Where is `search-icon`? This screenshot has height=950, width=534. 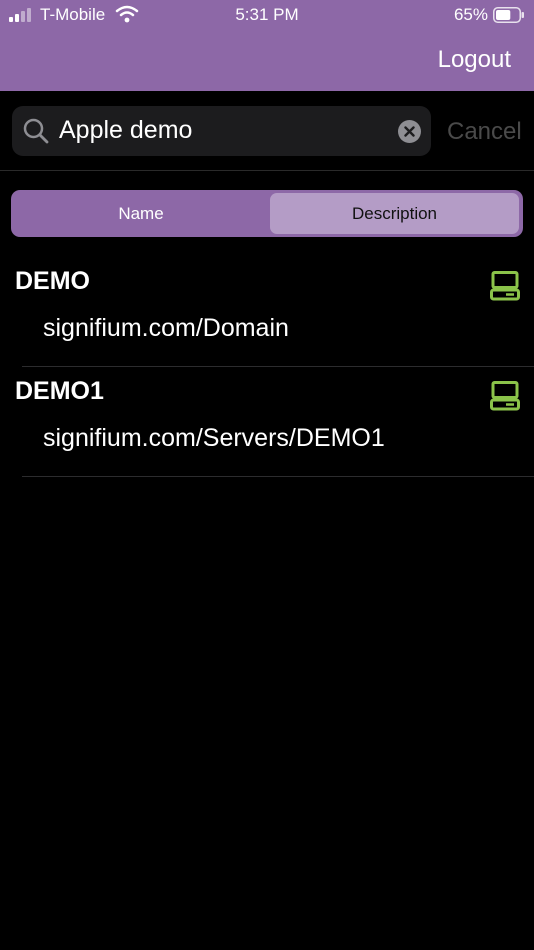
search-icon is located at coordinates (36, 131).